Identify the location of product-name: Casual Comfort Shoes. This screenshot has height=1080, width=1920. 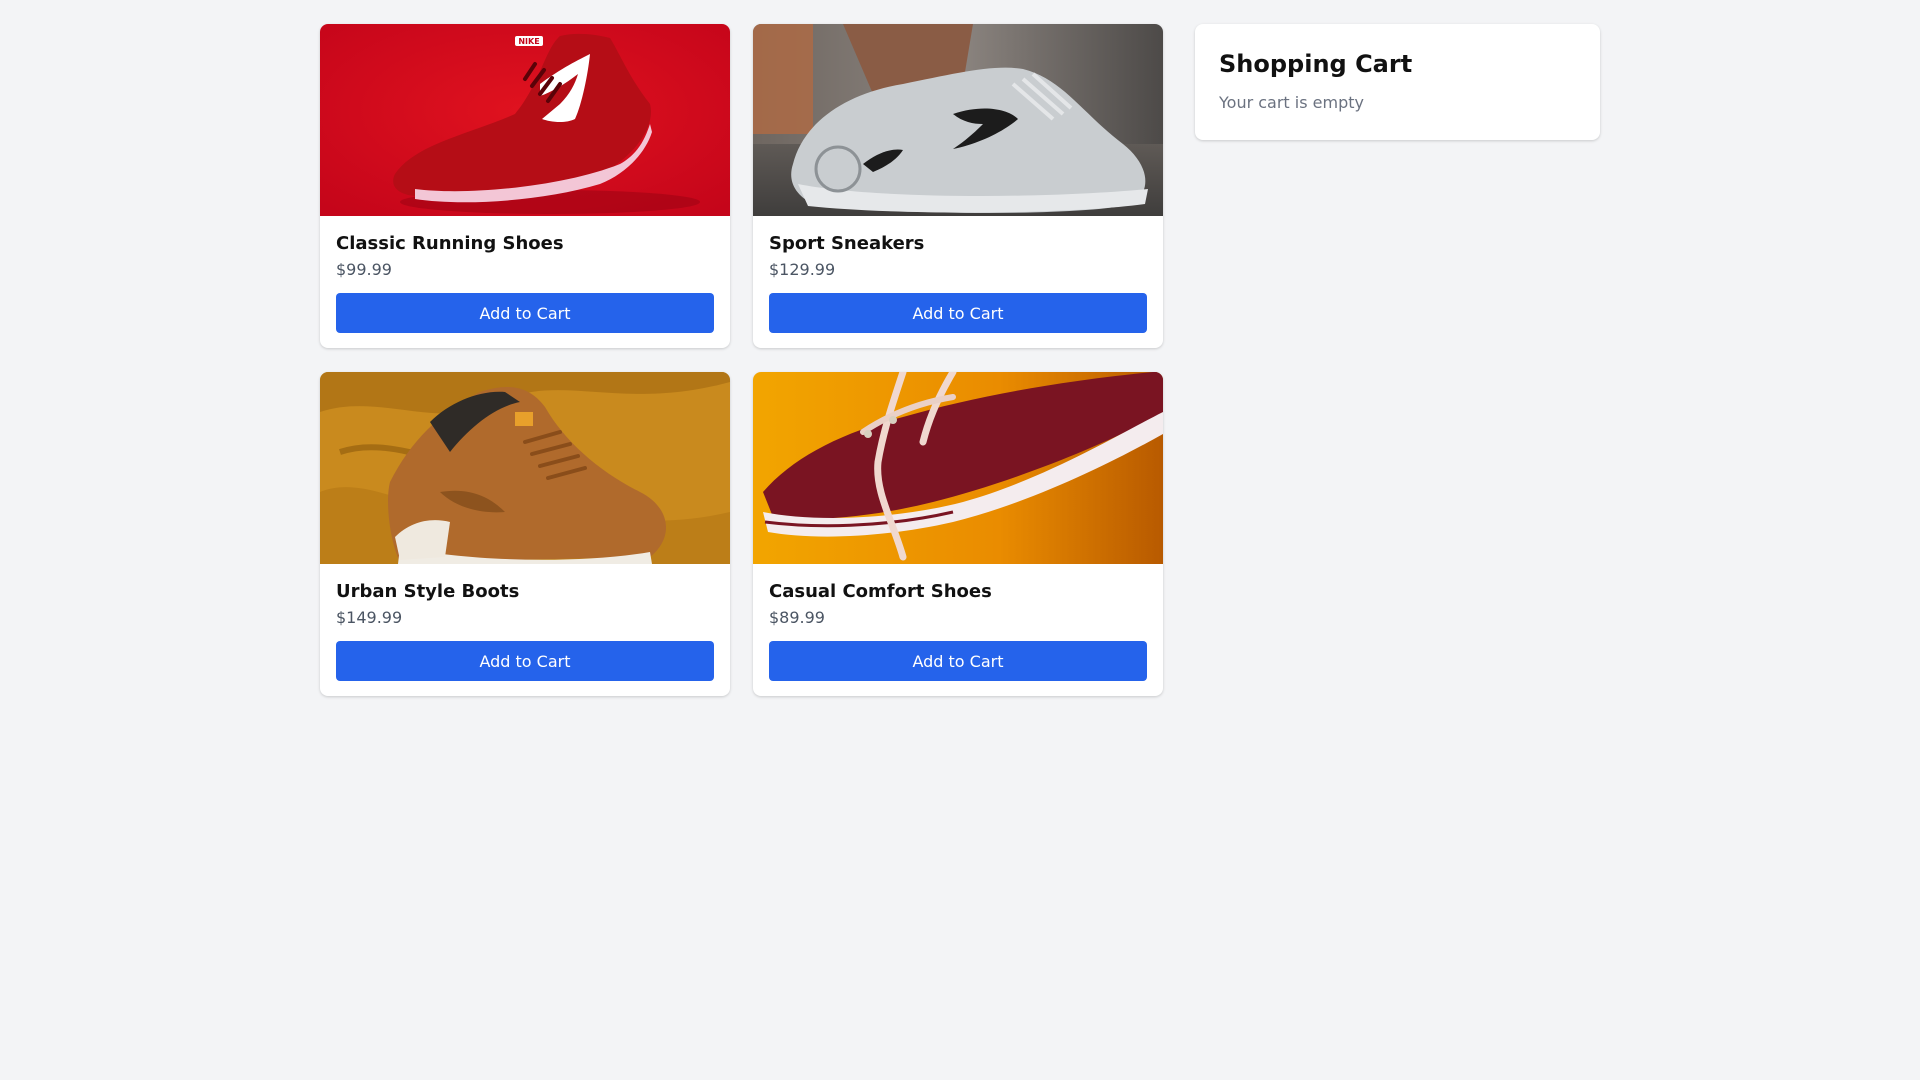
(880, 591).